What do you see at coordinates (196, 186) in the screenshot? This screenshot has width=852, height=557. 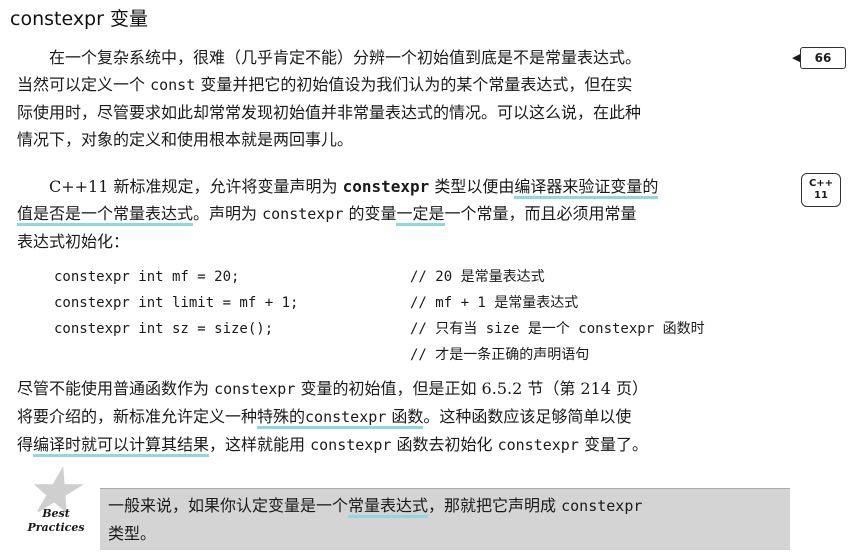 I see `p2-text-a: C++11 新标准规定，允许将变量声明为` at bounding box center [196, 186].